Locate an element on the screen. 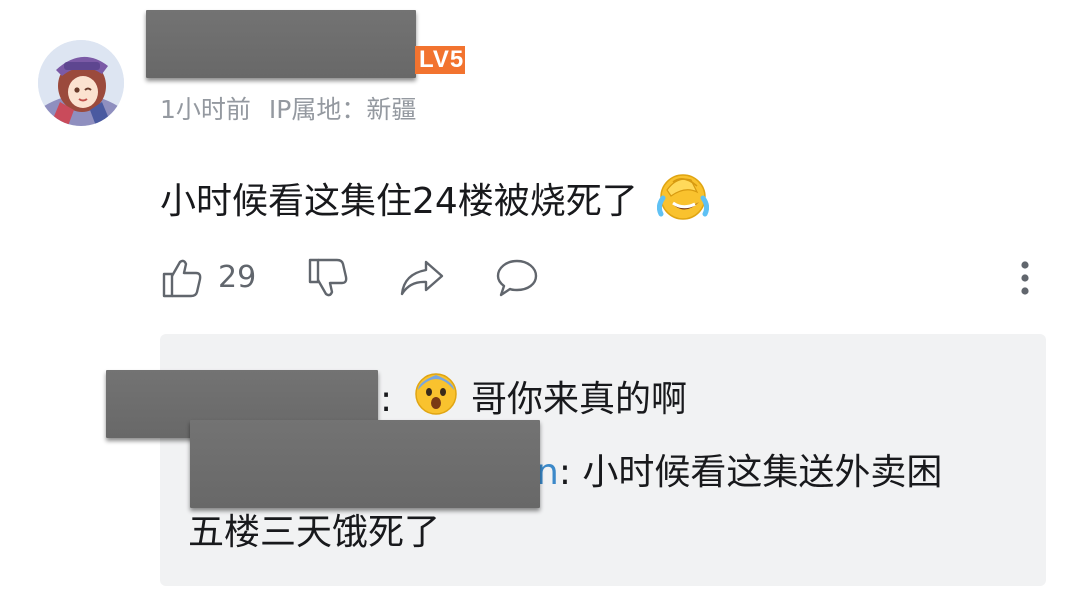  avatar-image is located at coordinates (81, 83).